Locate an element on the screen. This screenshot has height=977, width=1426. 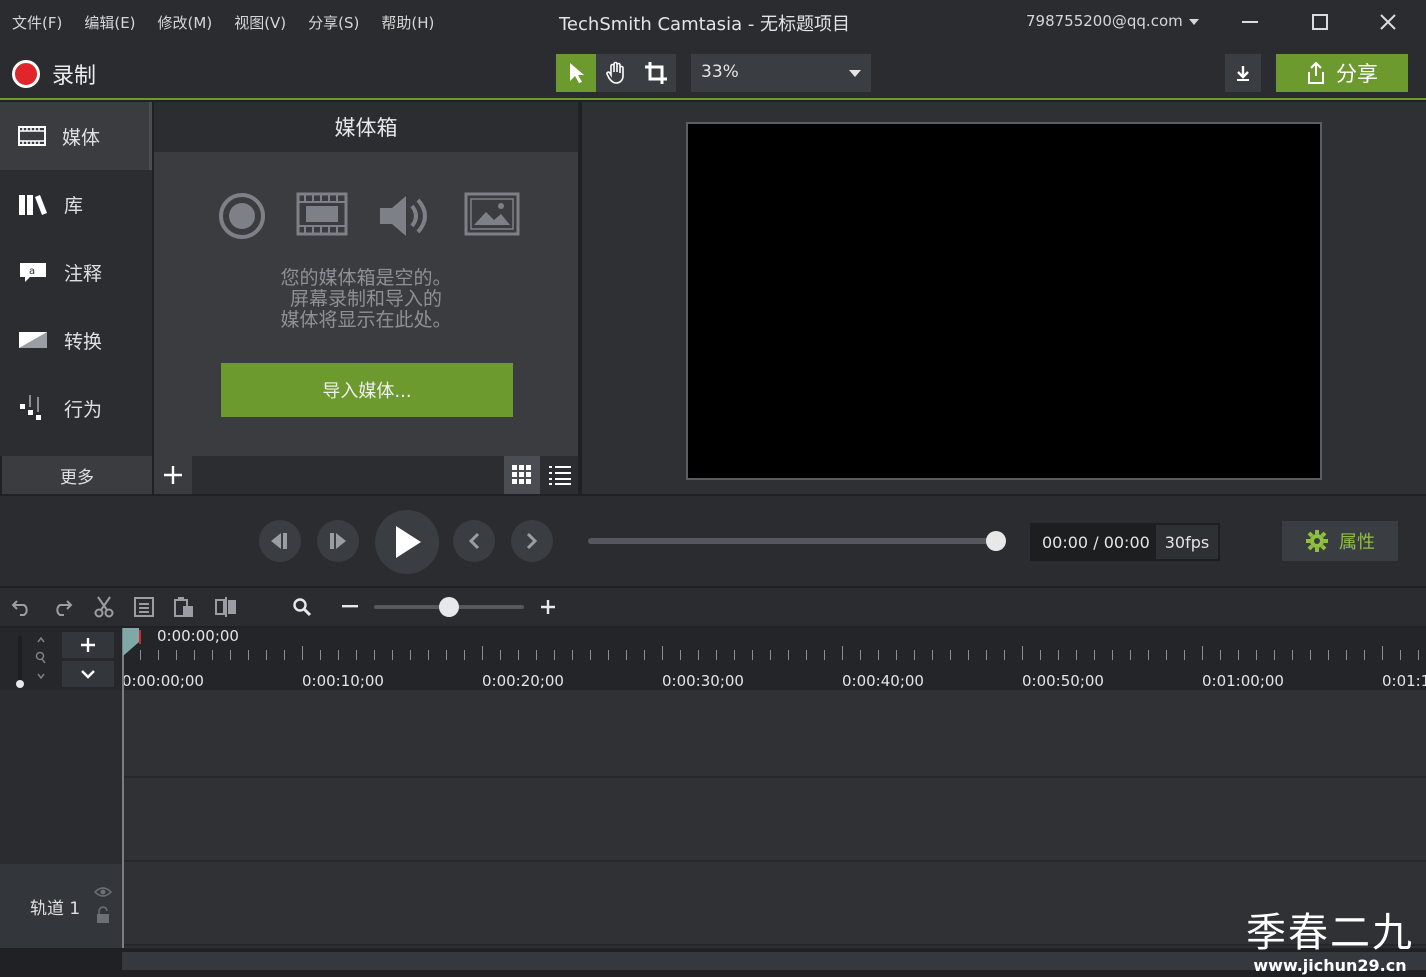
more-button: 更多 is located at coordinates (77, 475).